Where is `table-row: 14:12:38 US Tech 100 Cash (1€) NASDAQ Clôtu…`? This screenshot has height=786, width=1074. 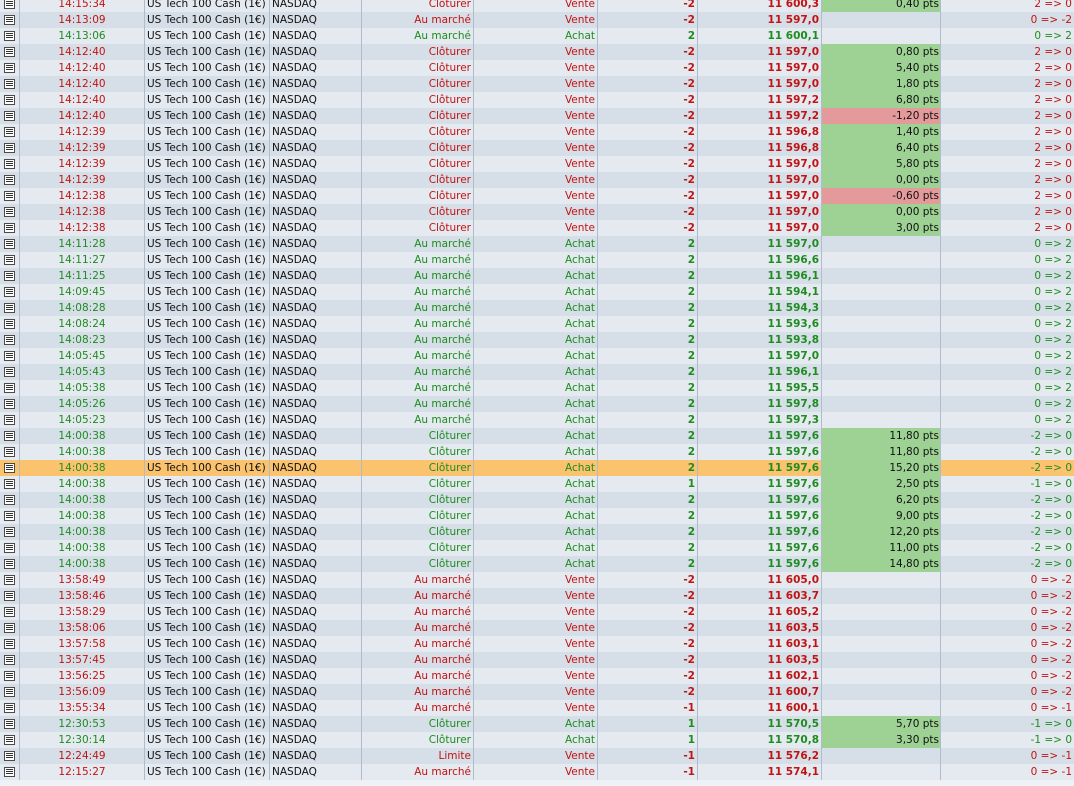
table-row: 14:12:38 US Tech 100 Cash (1€) NASDAQ Clôtu… is located at coordinates (537, 212).